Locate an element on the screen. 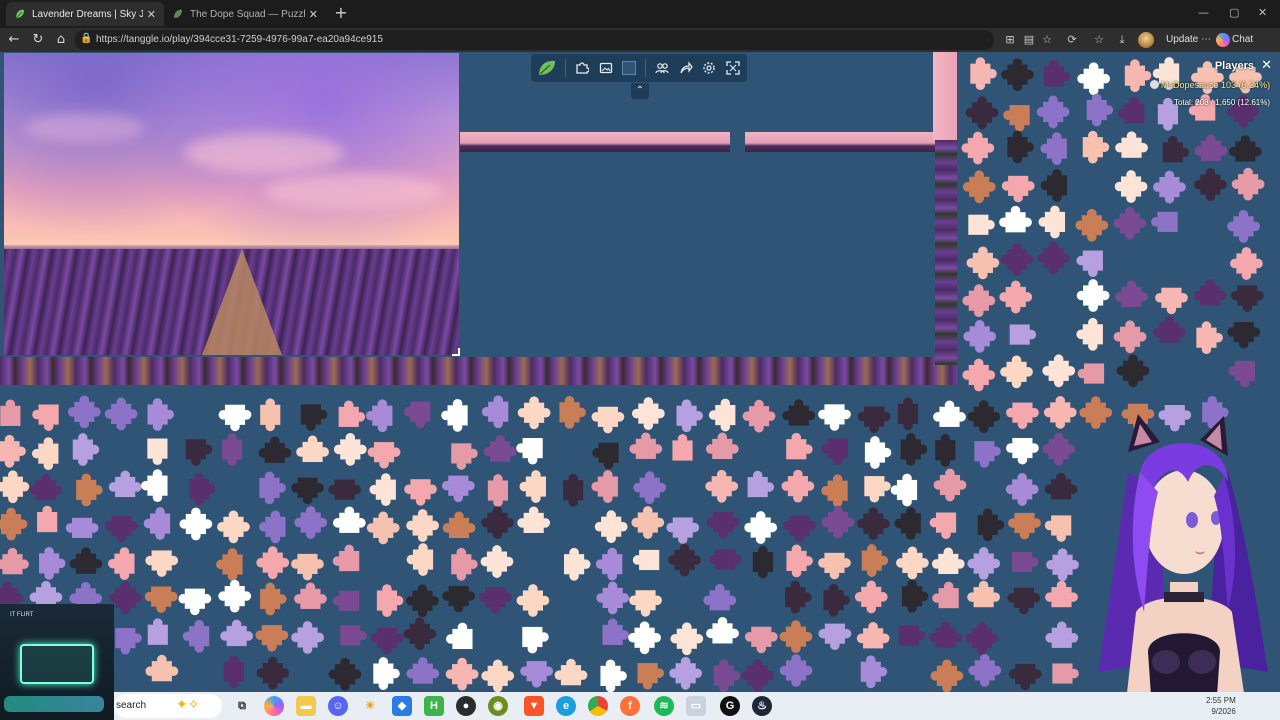 The width and height of the screenshot is (1280, 720). players-icon is located at coordinates (662, 68).